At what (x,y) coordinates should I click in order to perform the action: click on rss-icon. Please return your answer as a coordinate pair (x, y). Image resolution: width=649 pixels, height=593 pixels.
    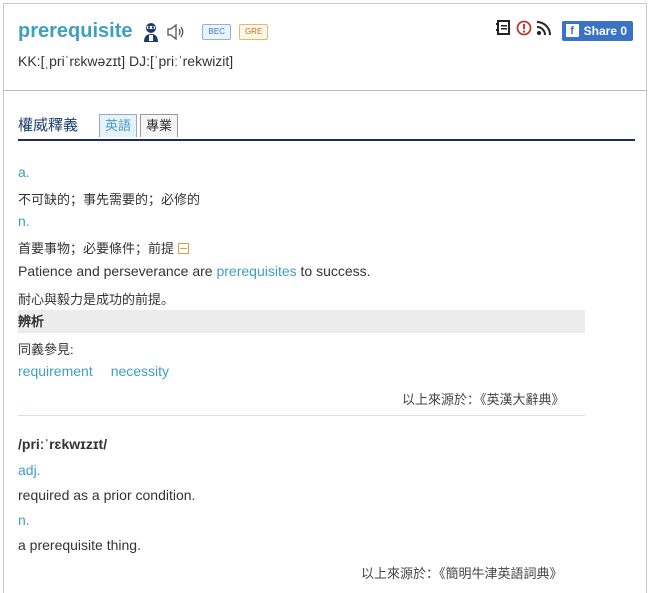
    Looking at the image, I should click on (544, 30).